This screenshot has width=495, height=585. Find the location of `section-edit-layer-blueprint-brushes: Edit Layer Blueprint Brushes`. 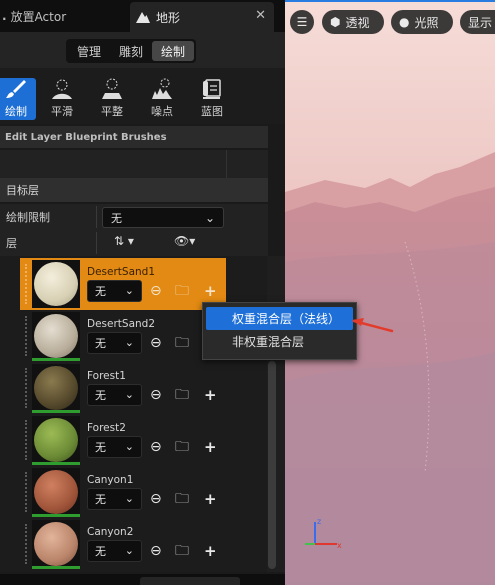

section-edit-layer-blueprint-brushes: Edit Layer Blueprint Brushes is located at coordinates (134, 137).